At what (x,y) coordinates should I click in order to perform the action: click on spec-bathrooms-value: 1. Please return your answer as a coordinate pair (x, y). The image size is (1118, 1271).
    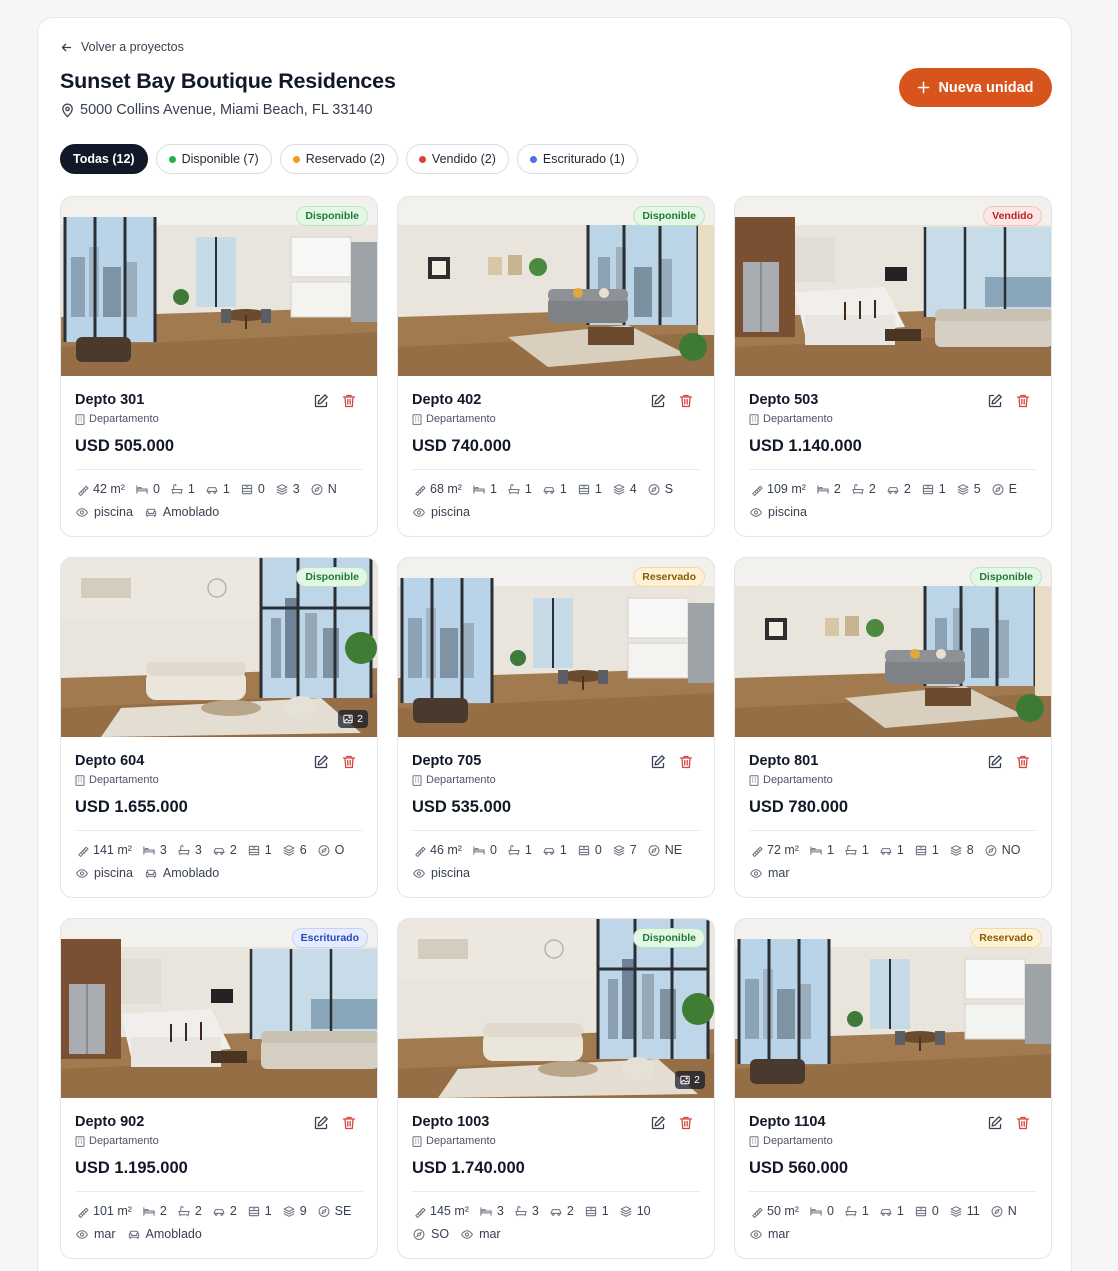
    Looking at the image, I should click on (865, 850).